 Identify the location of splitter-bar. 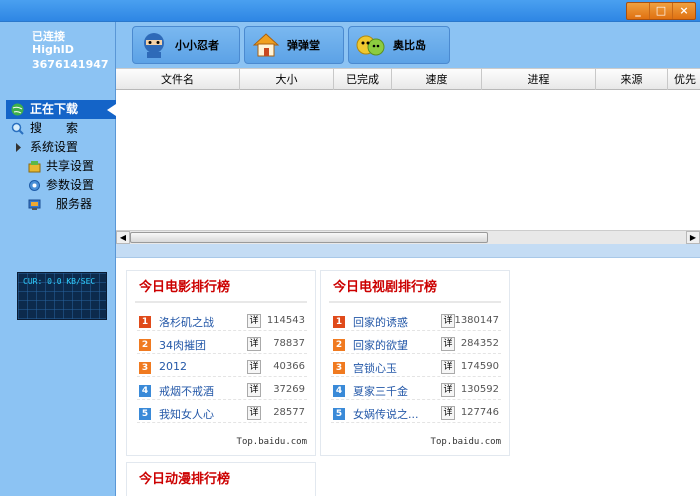
(408, 251).